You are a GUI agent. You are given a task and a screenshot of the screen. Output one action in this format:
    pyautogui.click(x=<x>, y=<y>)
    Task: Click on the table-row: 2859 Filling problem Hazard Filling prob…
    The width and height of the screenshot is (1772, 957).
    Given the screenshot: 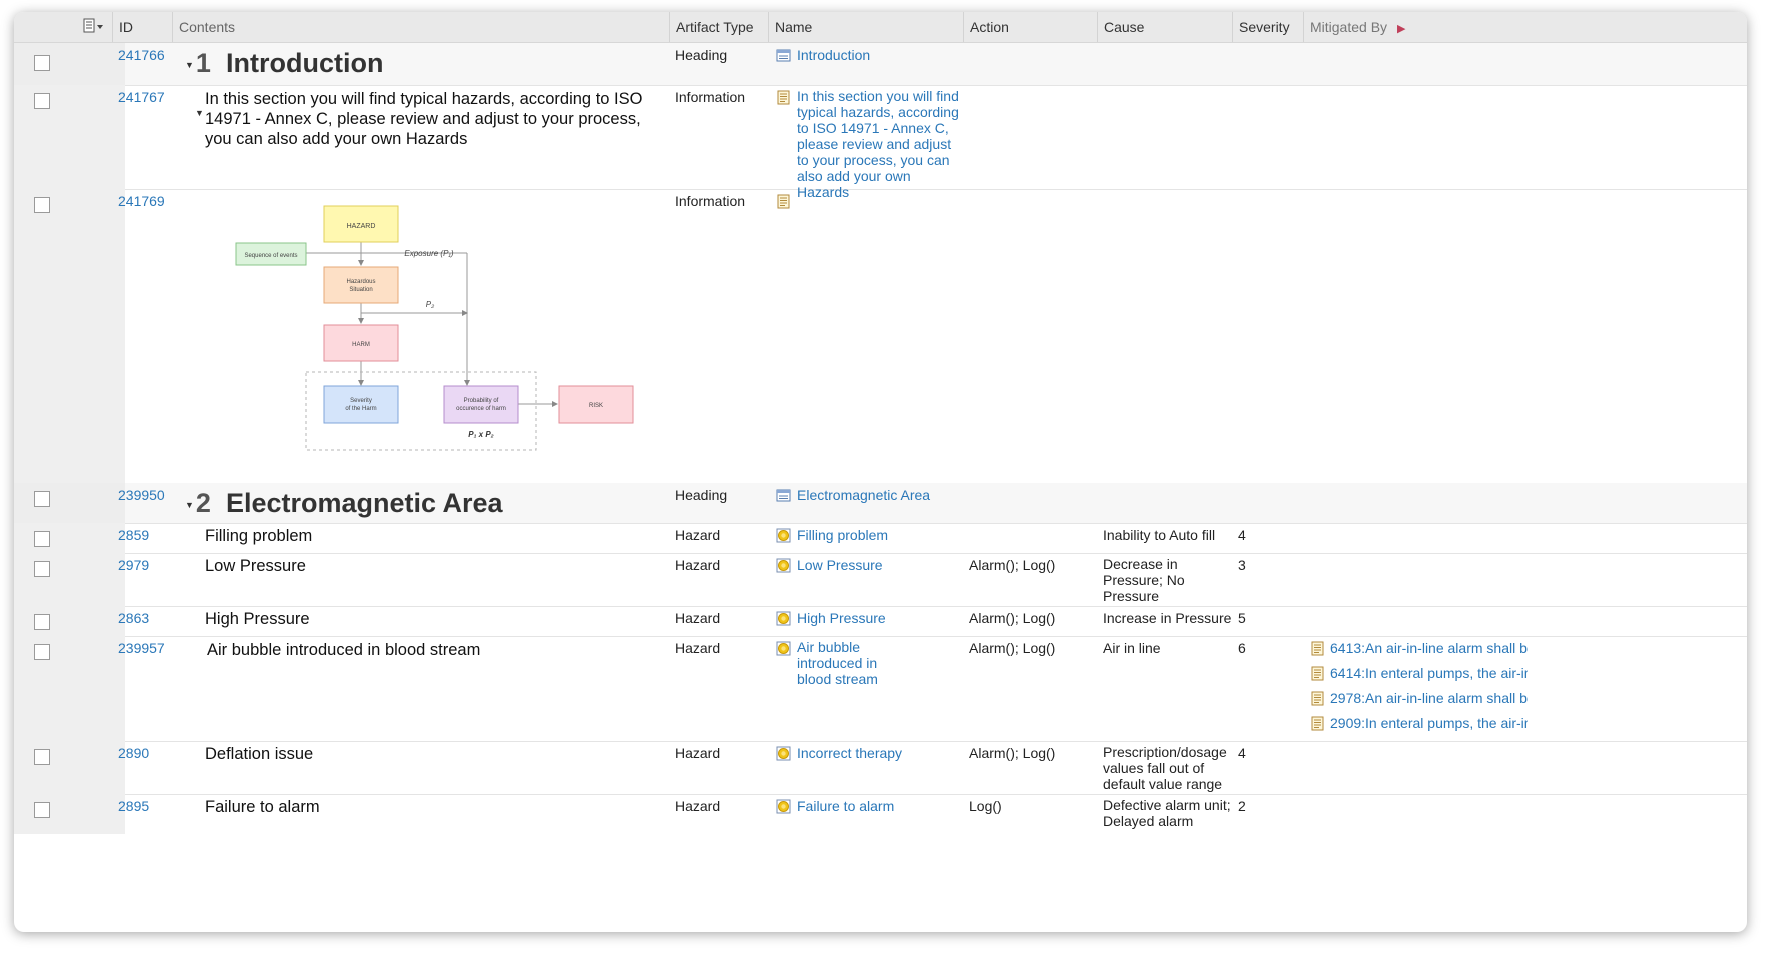 What is the action you would take?
    pyautogui.click(x=880, y=538)
    